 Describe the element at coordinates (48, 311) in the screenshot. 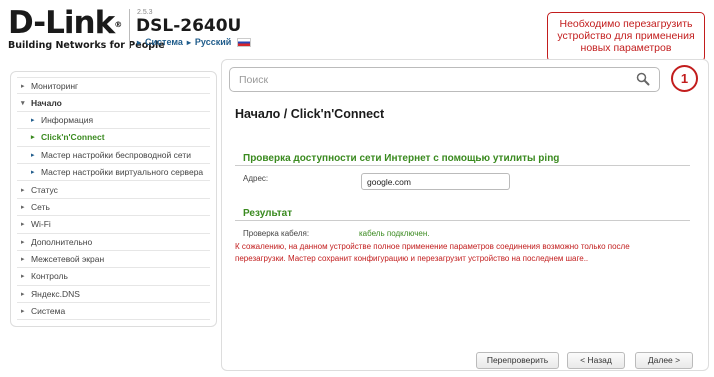

I see `sidebar-item-label: Система` at that location.